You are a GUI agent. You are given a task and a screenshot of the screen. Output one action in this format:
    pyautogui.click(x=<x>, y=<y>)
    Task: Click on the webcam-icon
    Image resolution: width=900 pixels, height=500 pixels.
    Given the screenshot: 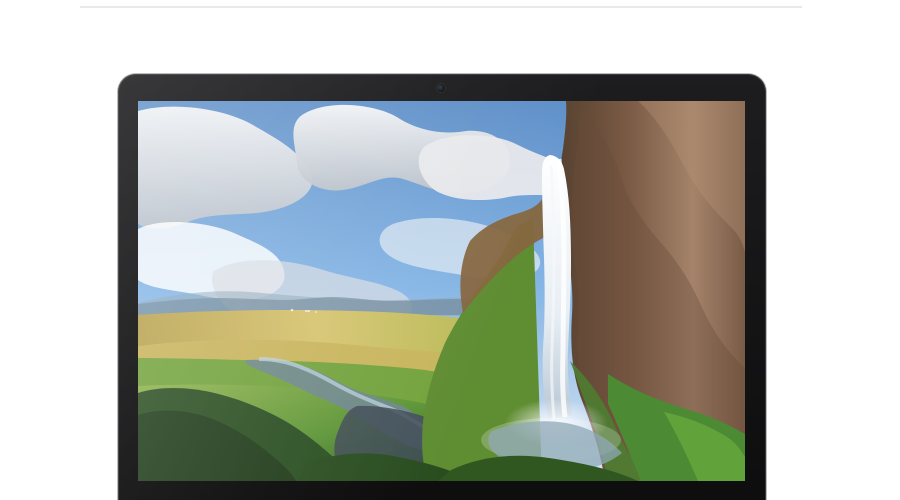 What is the action you would take?
    pyautogui.click(x=441, y=88)
    